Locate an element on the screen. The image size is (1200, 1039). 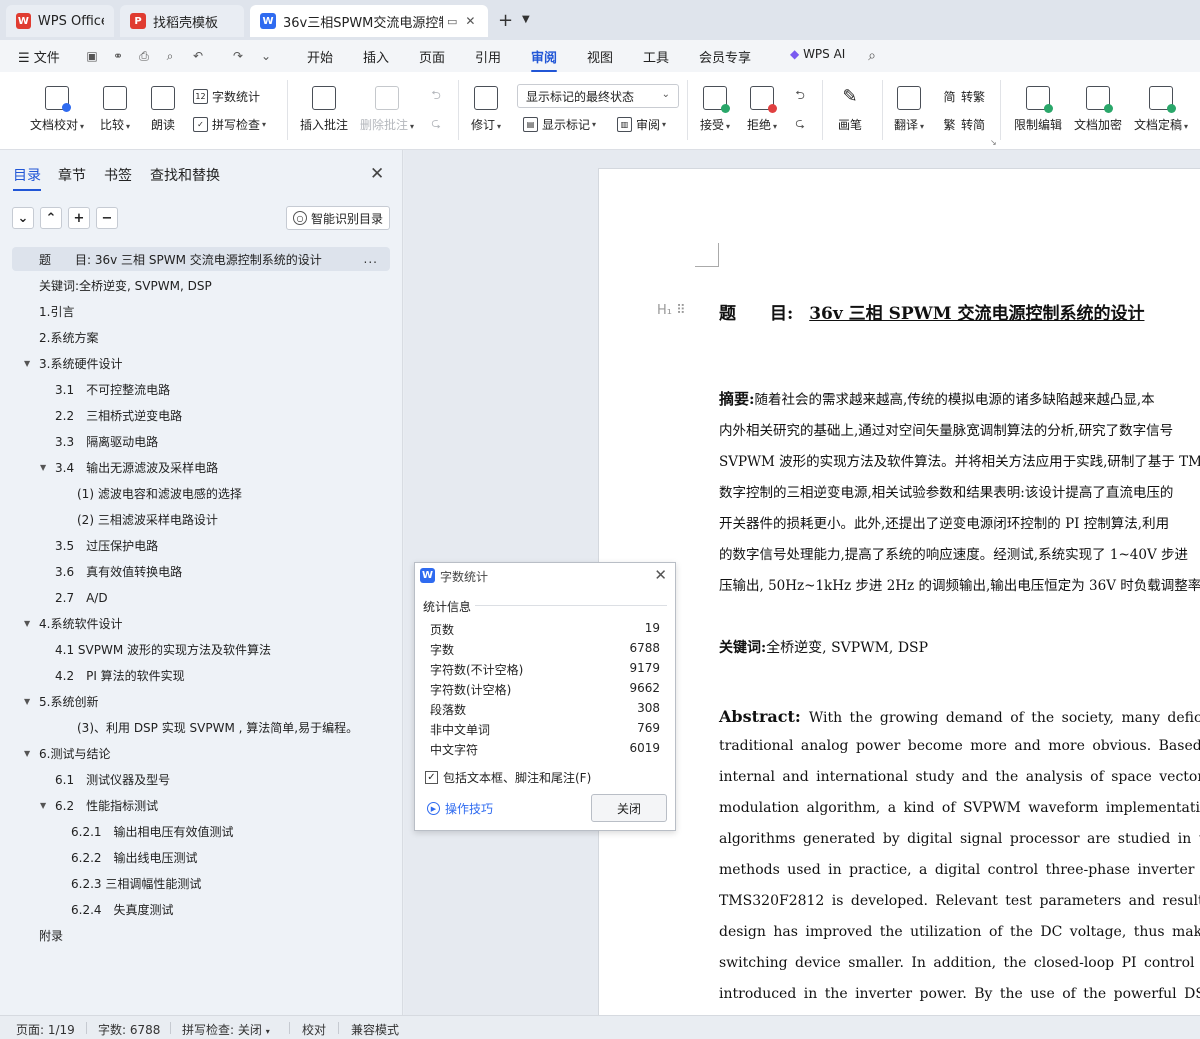
smart-toc-button: ○ 智能识别目录 is located at coordinates (338, 218).